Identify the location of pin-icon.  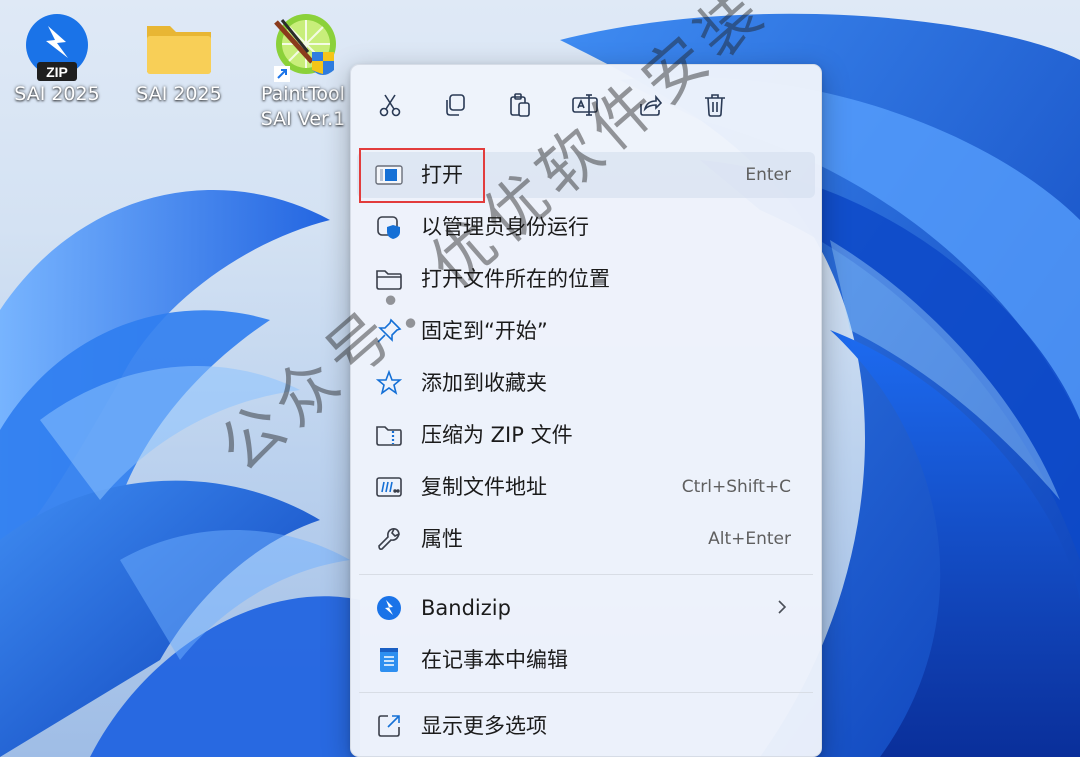
(389, 331).